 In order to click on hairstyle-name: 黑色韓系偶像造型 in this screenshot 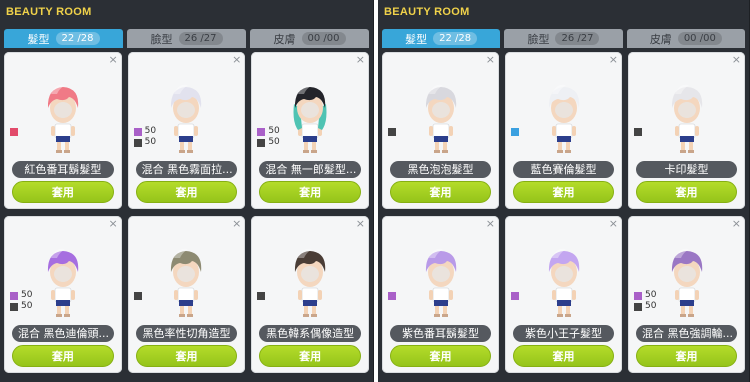, I will do `click(310, 333)`.